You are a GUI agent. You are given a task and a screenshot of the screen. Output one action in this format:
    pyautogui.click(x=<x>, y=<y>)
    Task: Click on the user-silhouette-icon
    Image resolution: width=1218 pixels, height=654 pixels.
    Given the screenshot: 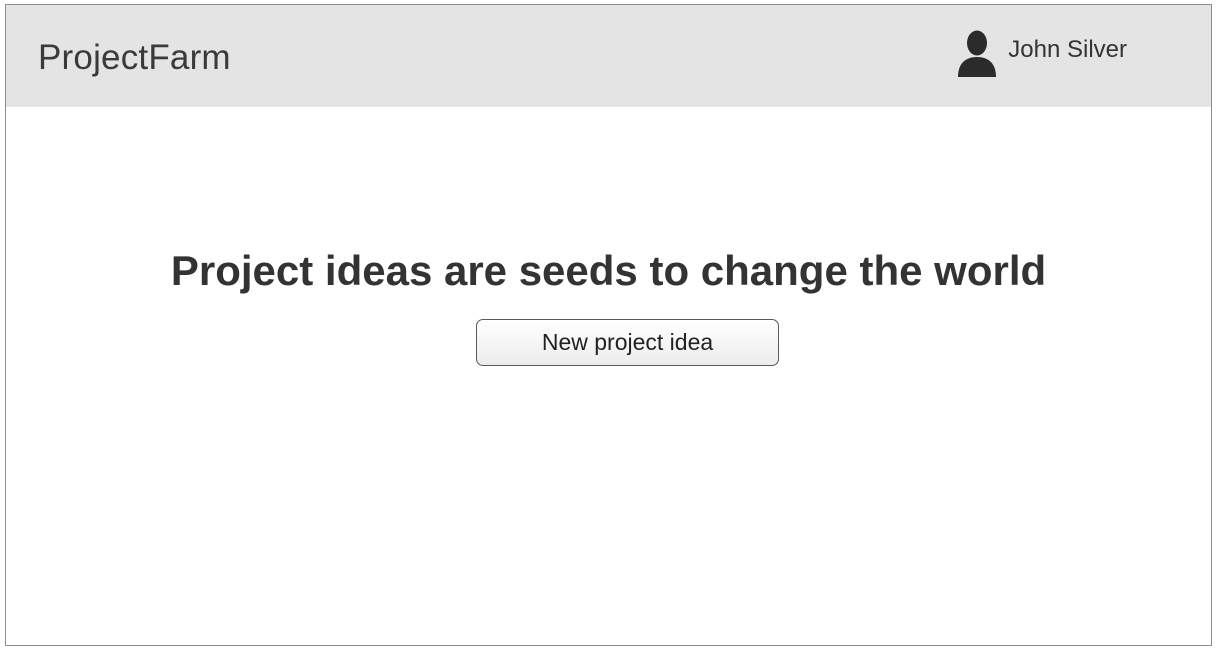 What is the action you would take?
    pyautogui.click(x=977, y=53)
    